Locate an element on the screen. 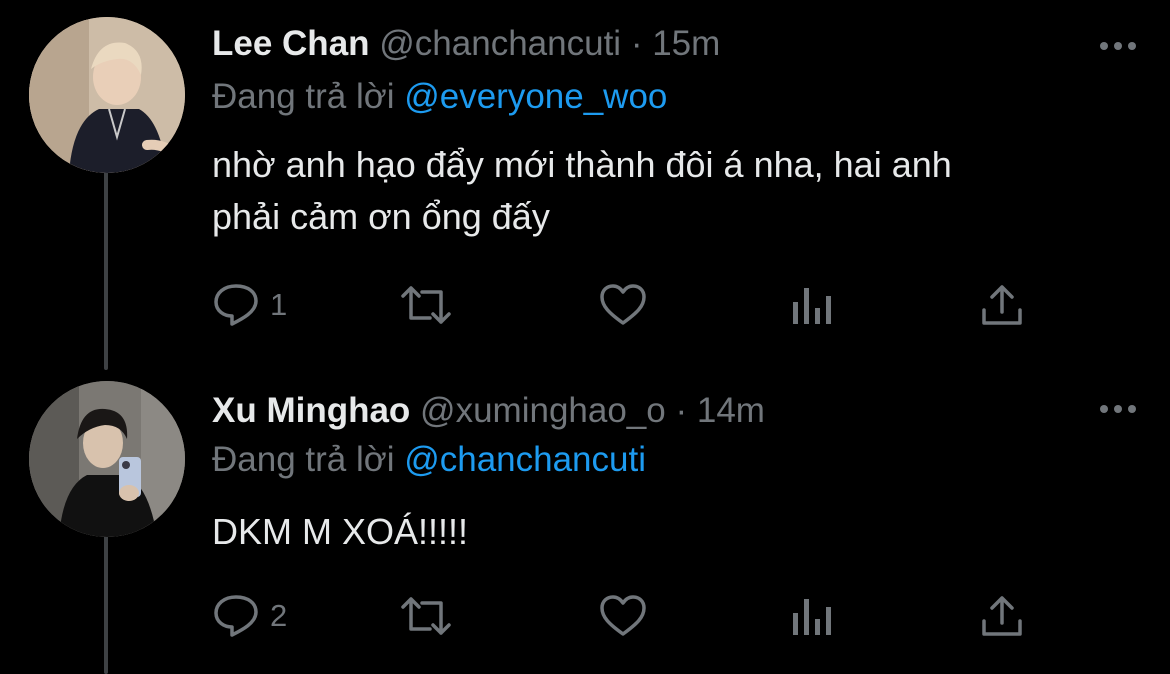 The height and width of the screenshot is (674, 1170). author-handle: @xuminghao_o is located at coordinates (543, 410).